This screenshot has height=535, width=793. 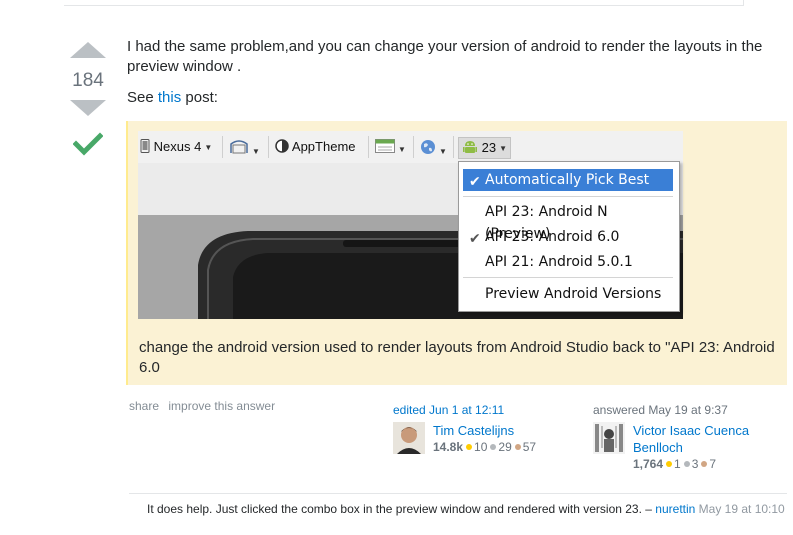 I want to click on answer-see-line: See this post:, so click(x=172, y=97).